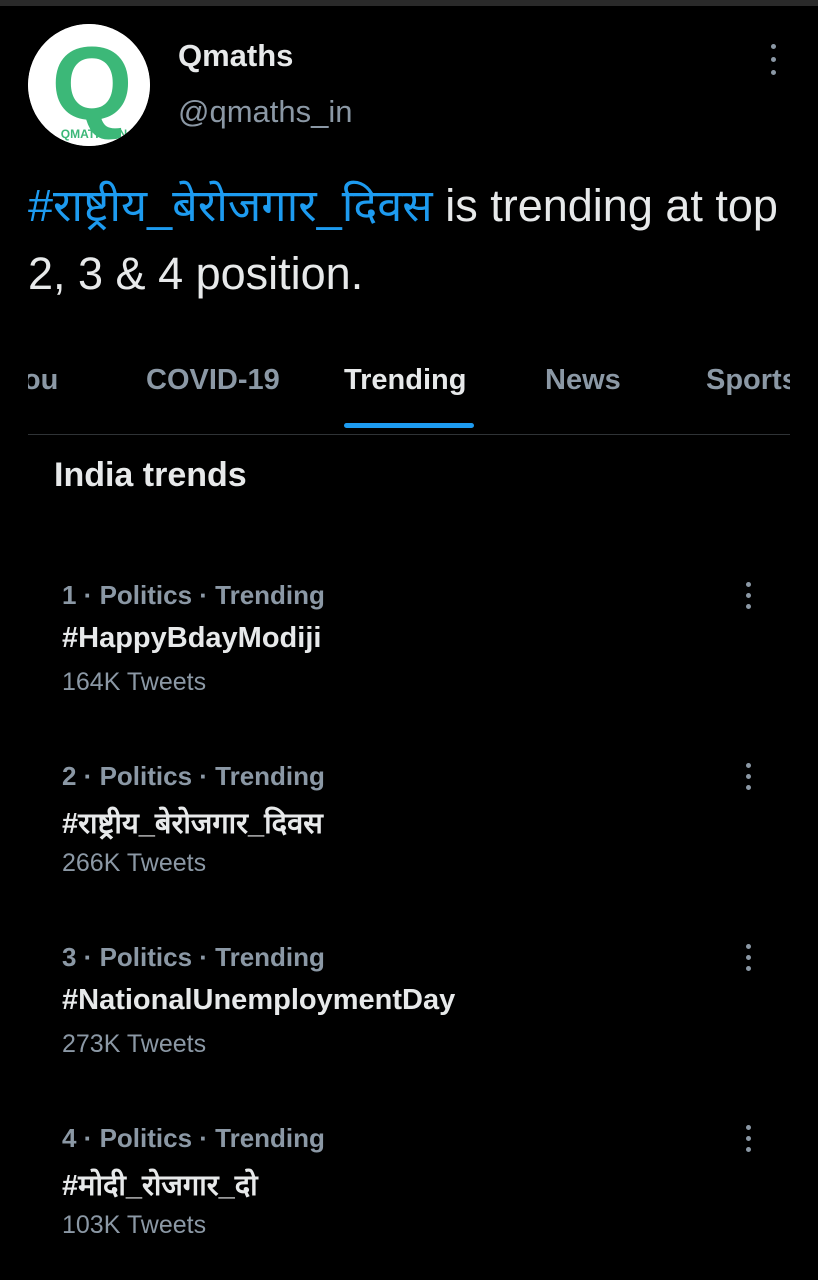 The width and height of the screenshot is (818, 1280). I want to click on tab-trending: Trending, so click(405, 380).